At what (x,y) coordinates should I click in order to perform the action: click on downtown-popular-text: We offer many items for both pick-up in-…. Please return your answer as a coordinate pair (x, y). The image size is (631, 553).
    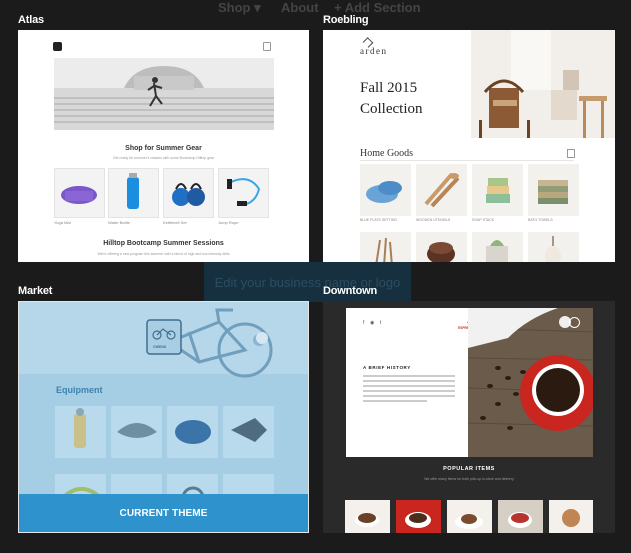
    Looking at the image, I should click on (469, 479).